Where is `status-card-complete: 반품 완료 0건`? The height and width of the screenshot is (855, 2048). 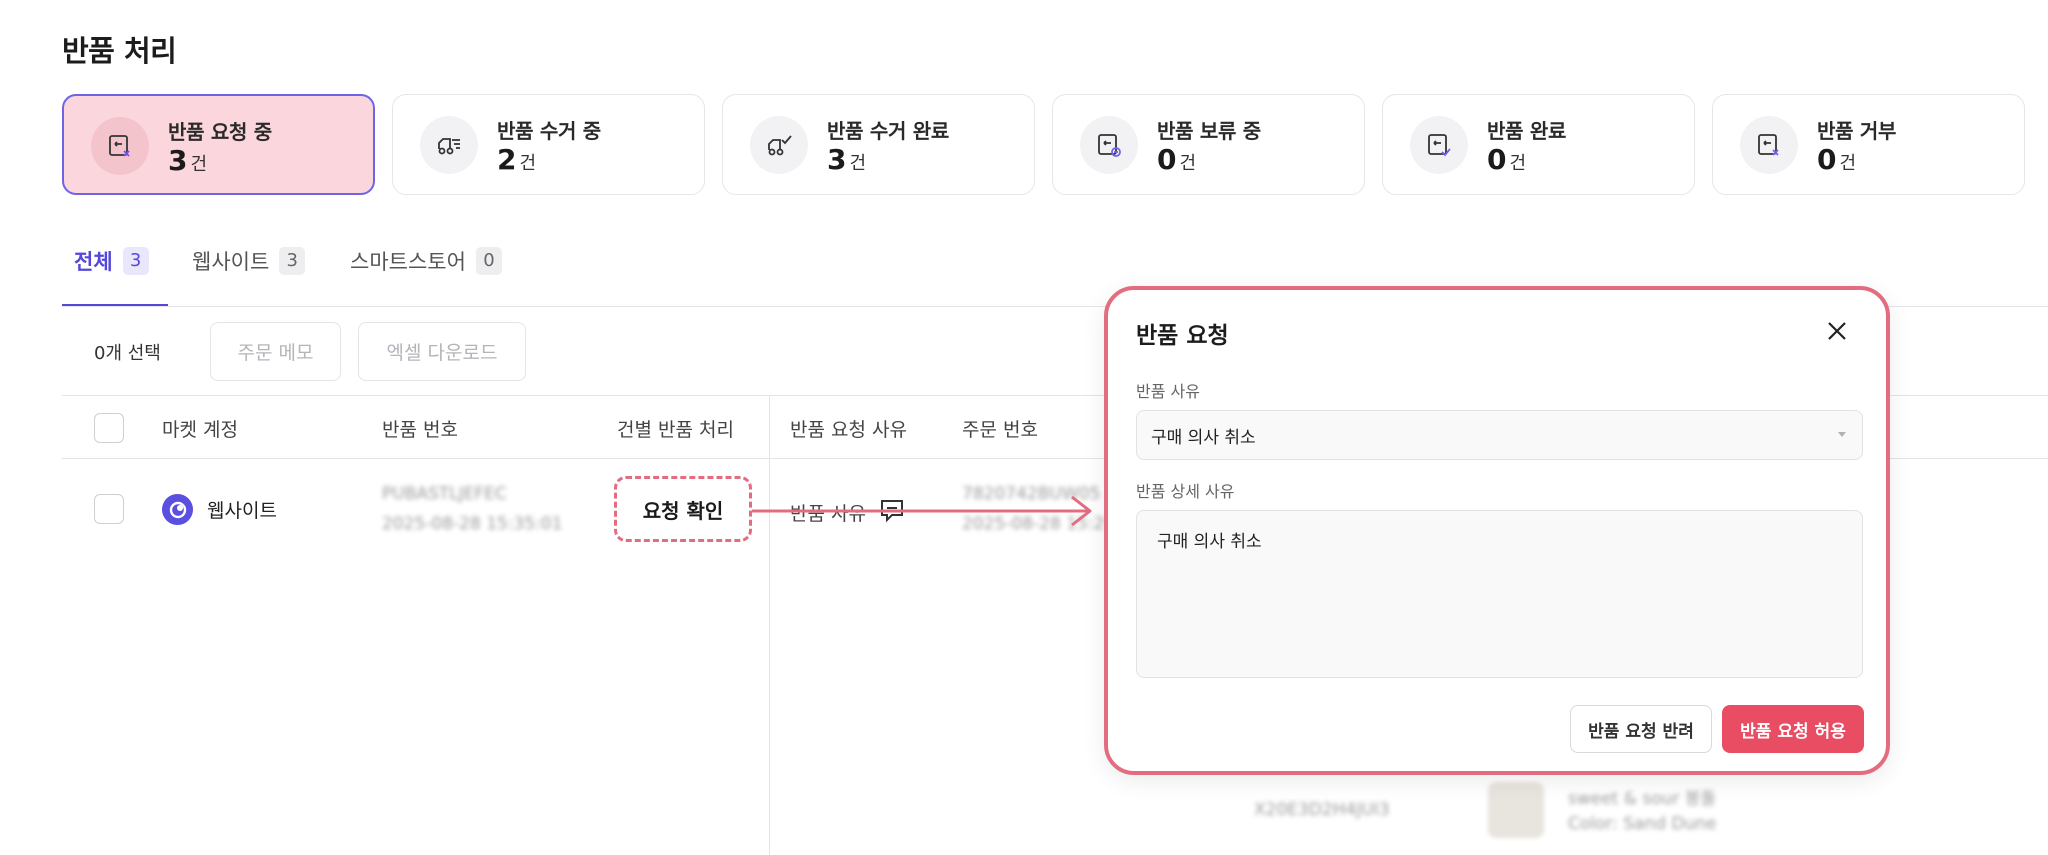
status-card-complete: 반품 완료 0건 is located at coordinates (1538, 144).